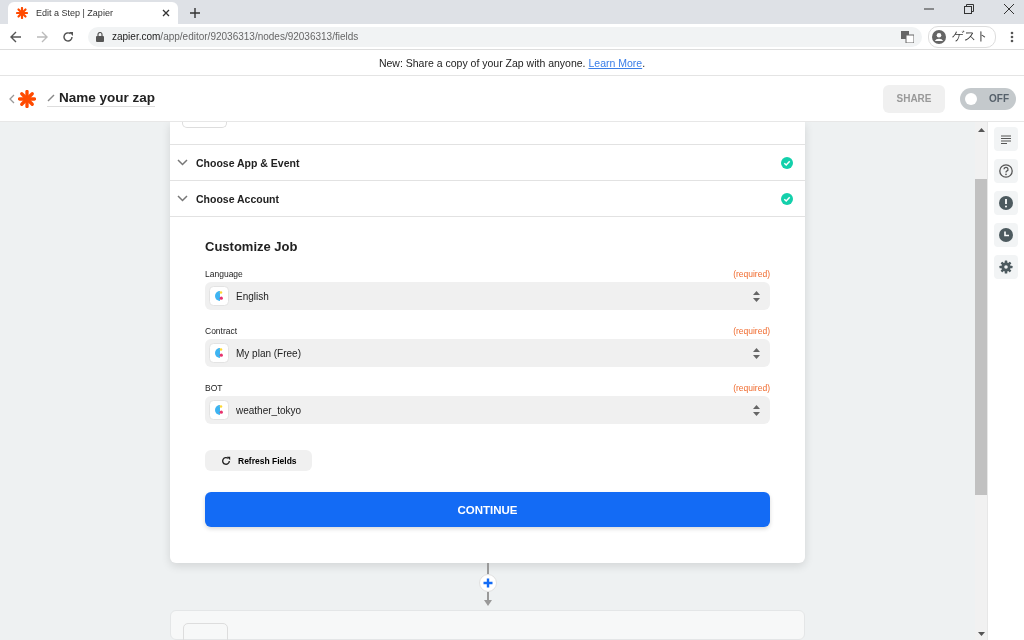 The height and width of the screenshot is (640, 1024). I want to click on browser-tab: Edit a Step | Zapier, so click(93, 13).